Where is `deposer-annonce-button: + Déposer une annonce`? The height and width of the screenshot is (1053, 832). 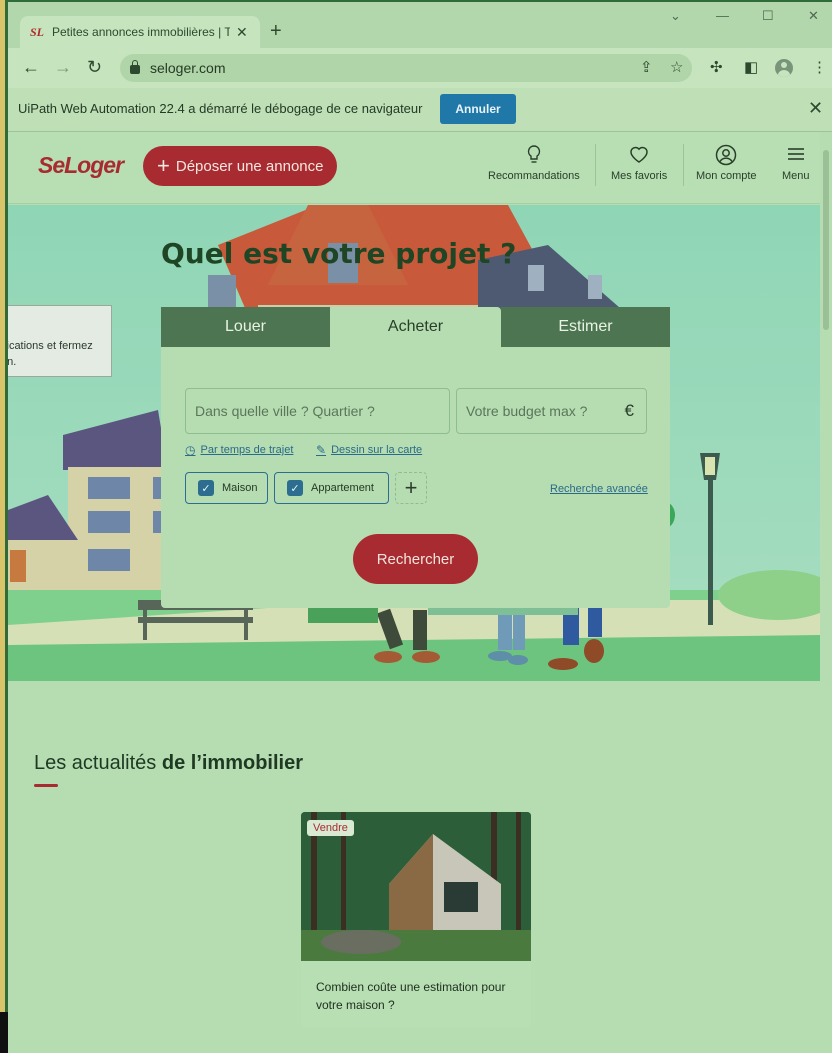
deposer-annonce-button: + Déposer une annonce is located at coordinates (240, 166).